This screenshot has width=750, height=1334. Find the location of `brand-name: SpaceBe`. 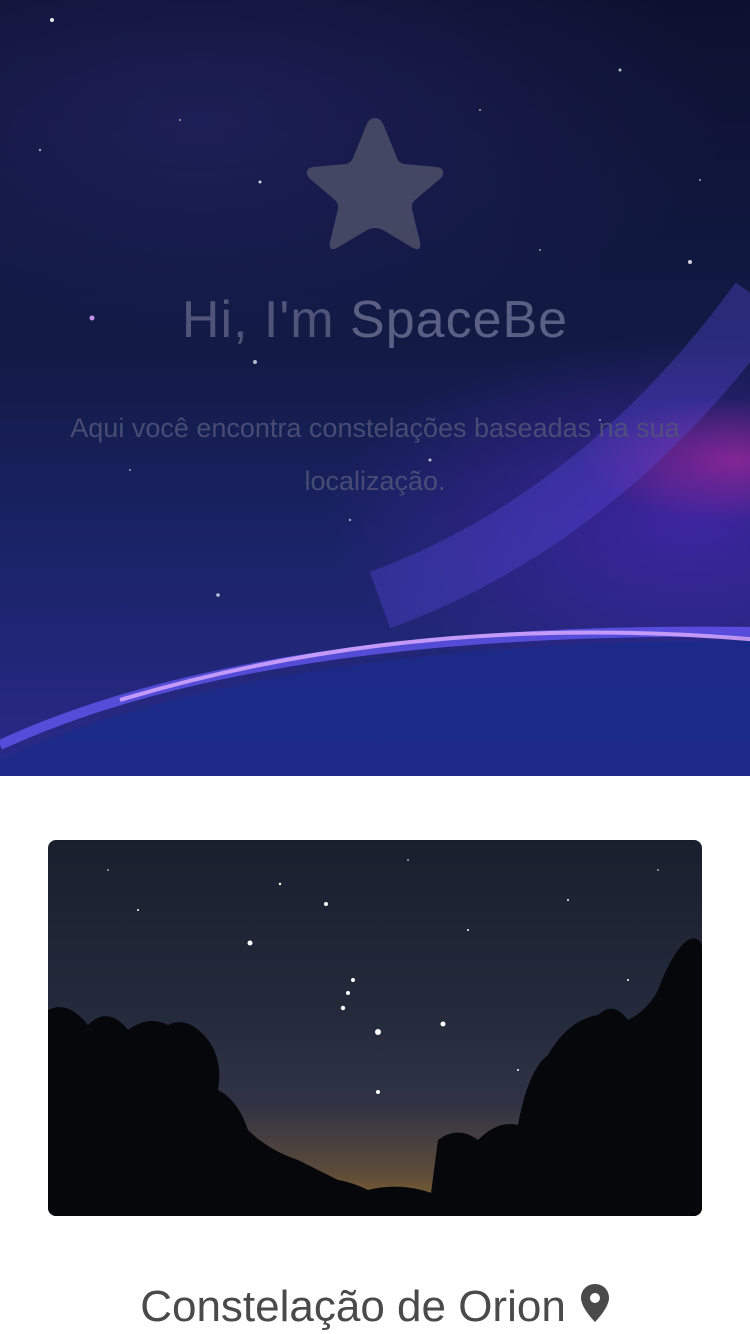

brand-name: SpaceBe is located at coordinates (459, 320).